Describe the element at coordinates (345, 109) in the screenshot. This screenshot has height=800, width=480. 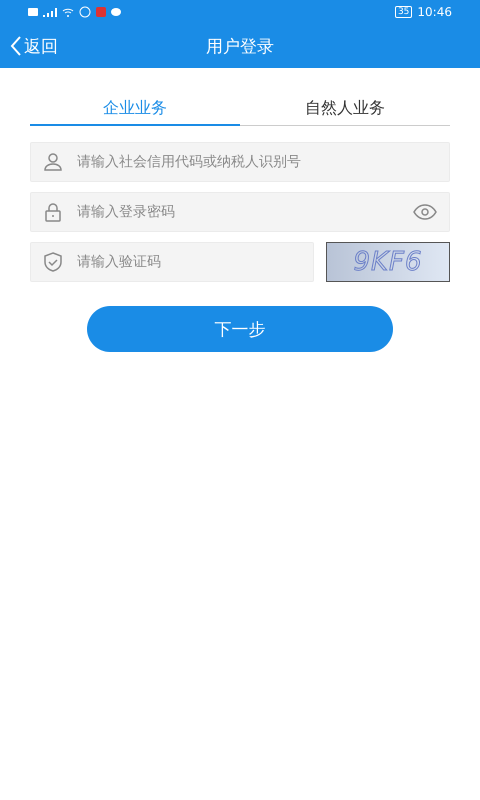
I see `tab: 自然人业务` at that location.